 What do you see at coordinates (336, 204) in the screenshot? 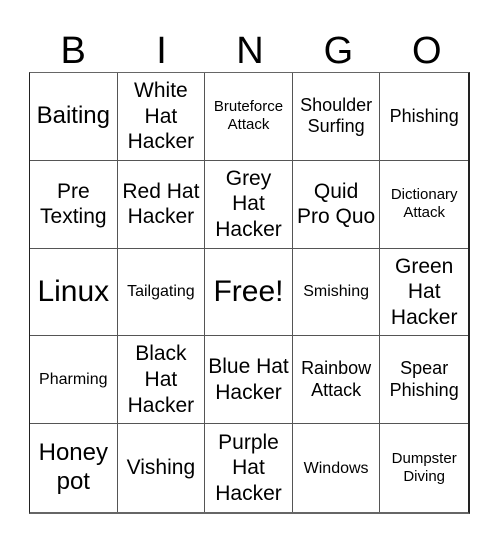
I see `bingo-cell: Quid Pro Quo` at bounding box center [336, 204].